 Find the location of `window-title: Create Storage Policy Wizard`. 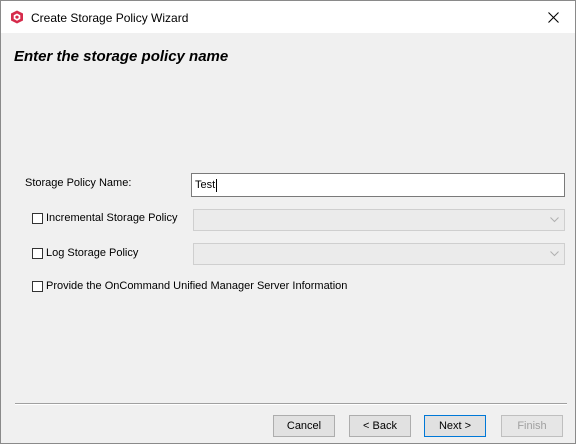

window-title: Create Storage Policy Wizard is located at coordinates (110, 18).